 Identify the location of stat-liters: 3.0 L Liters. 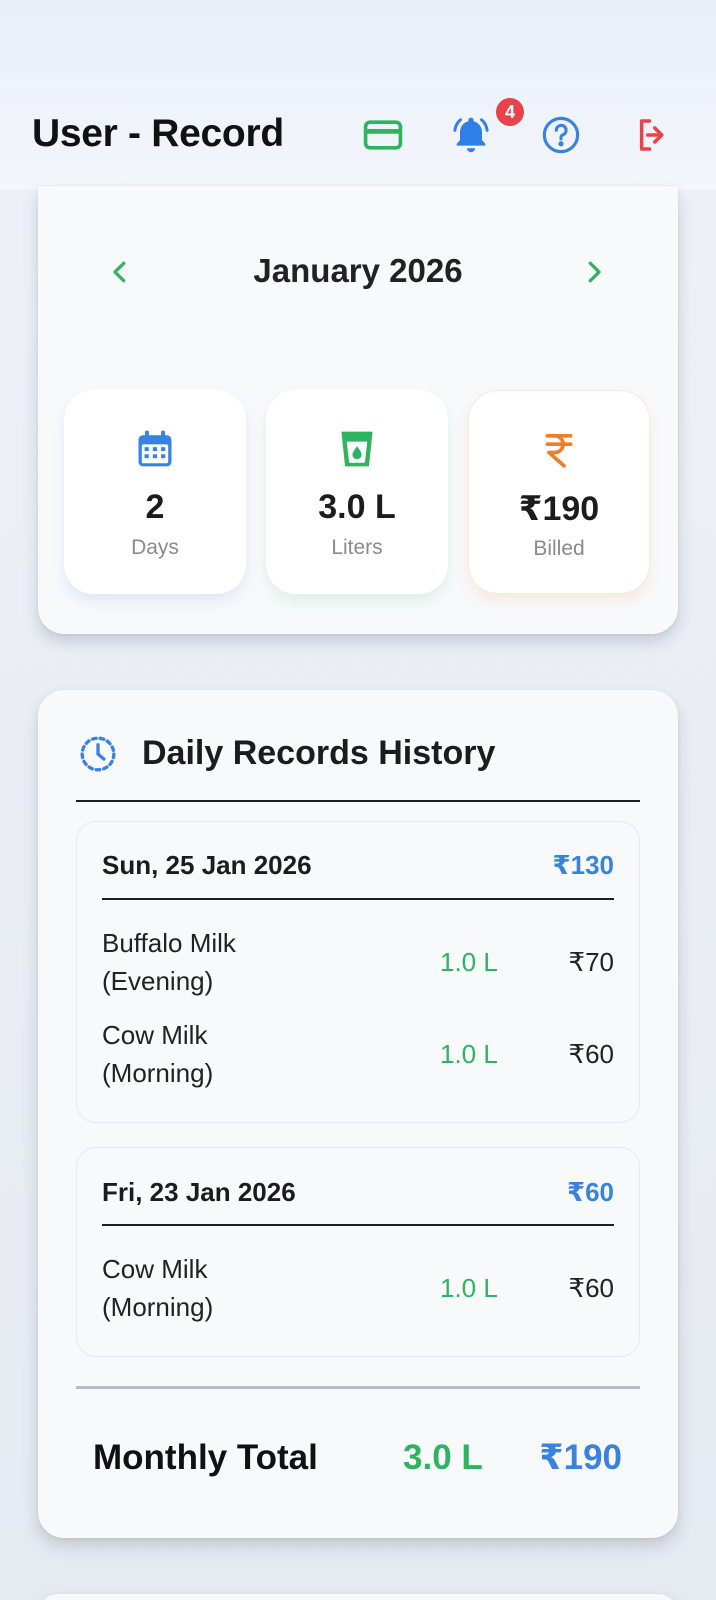
(357, 492).